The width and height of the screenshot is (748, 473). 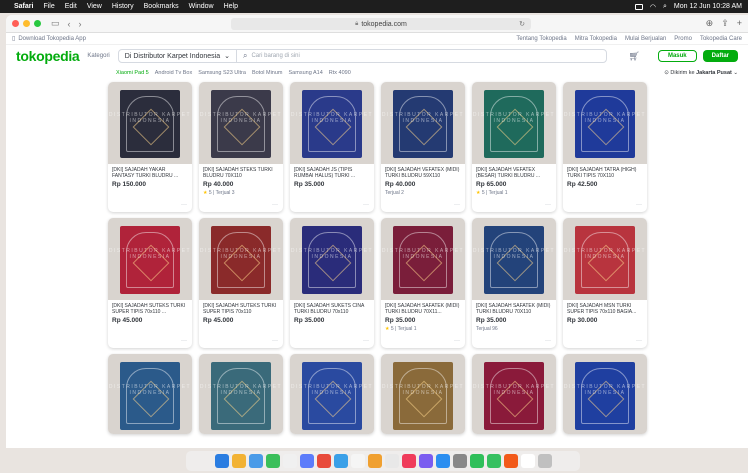 I want to click on menu-view: View, so click(x=94, y=6).